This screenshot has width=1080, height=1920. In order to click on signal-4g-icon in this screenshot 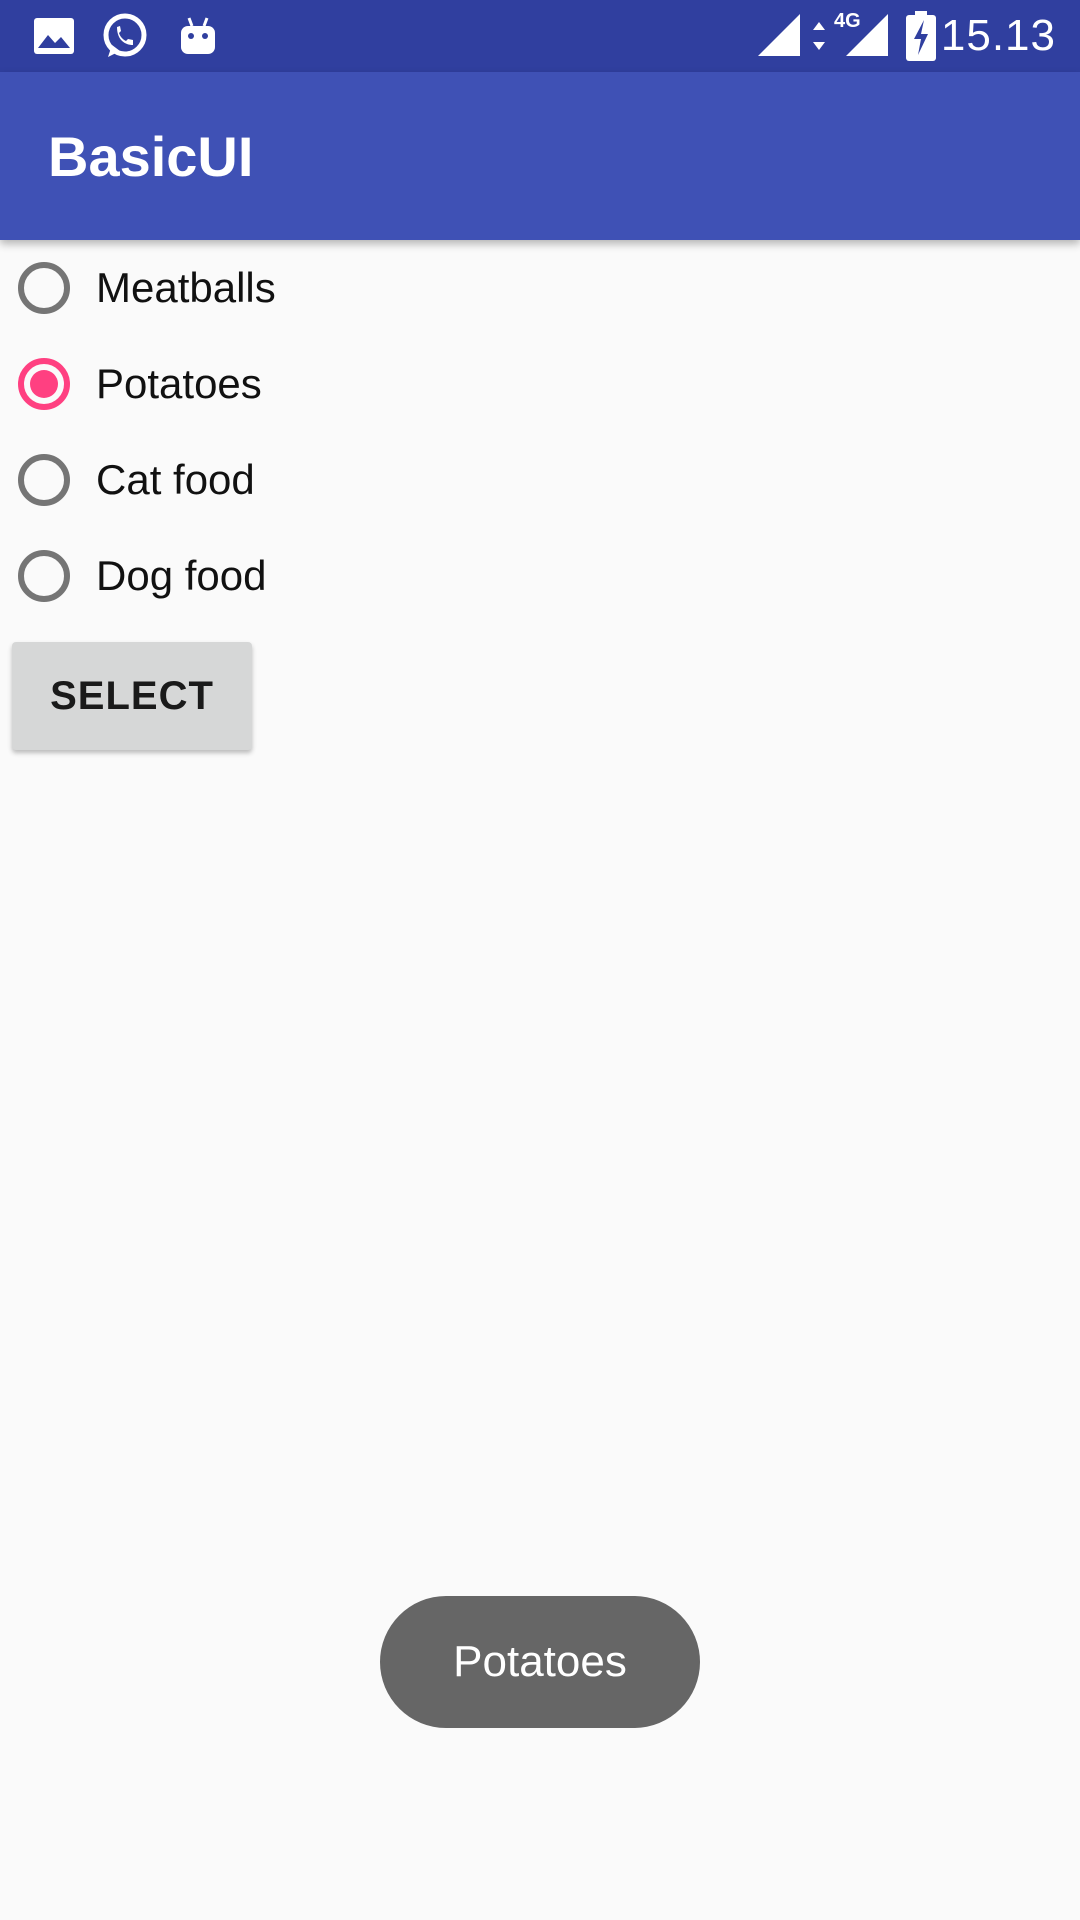, I will do `click(868, 36)`.